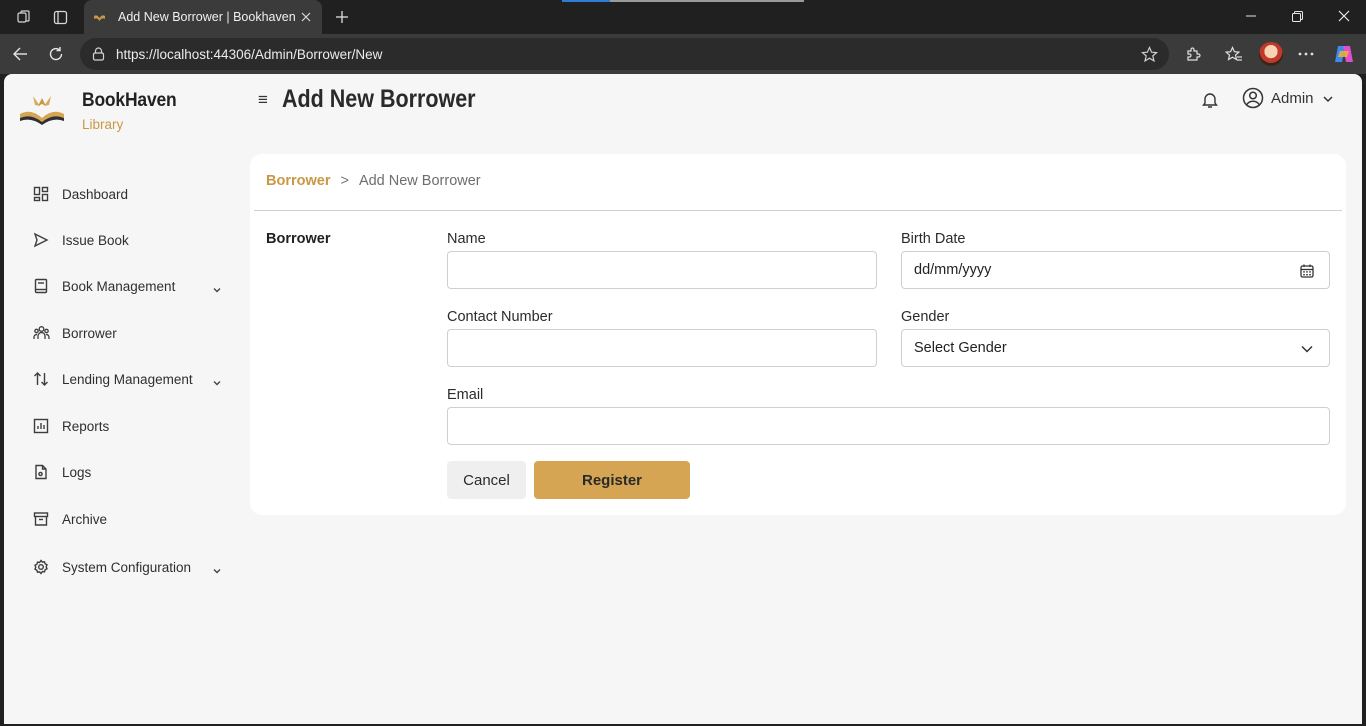  I want to click on book-icon, so click(41, 286).